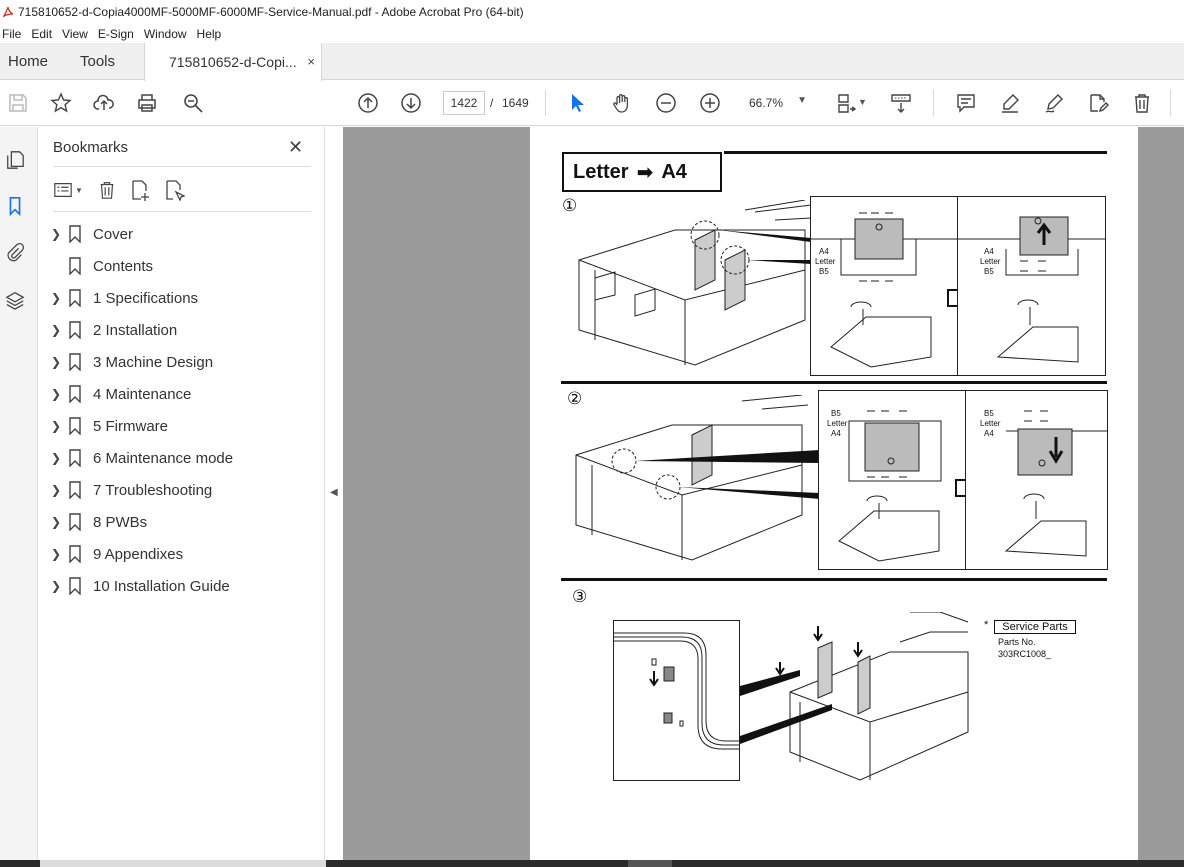  Describe the element at coordinates (710, 103) in the screenshot. I see `zoom-in-icon` at that location.